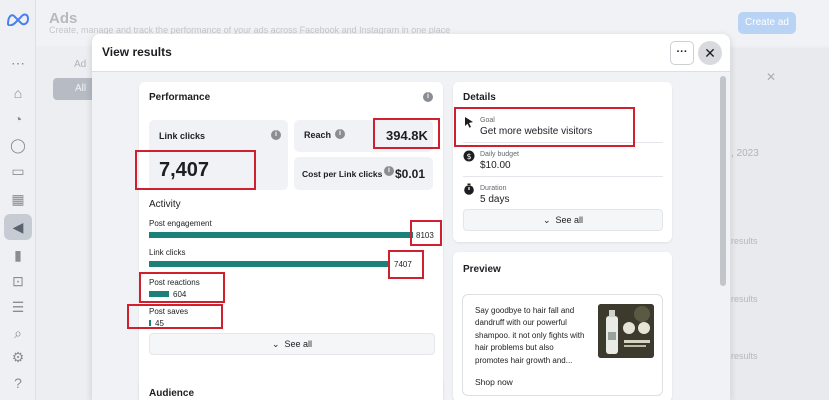  Describe the element at coordinates (18, 383) in the screenshot. I see `help-icon: ?` at that location.